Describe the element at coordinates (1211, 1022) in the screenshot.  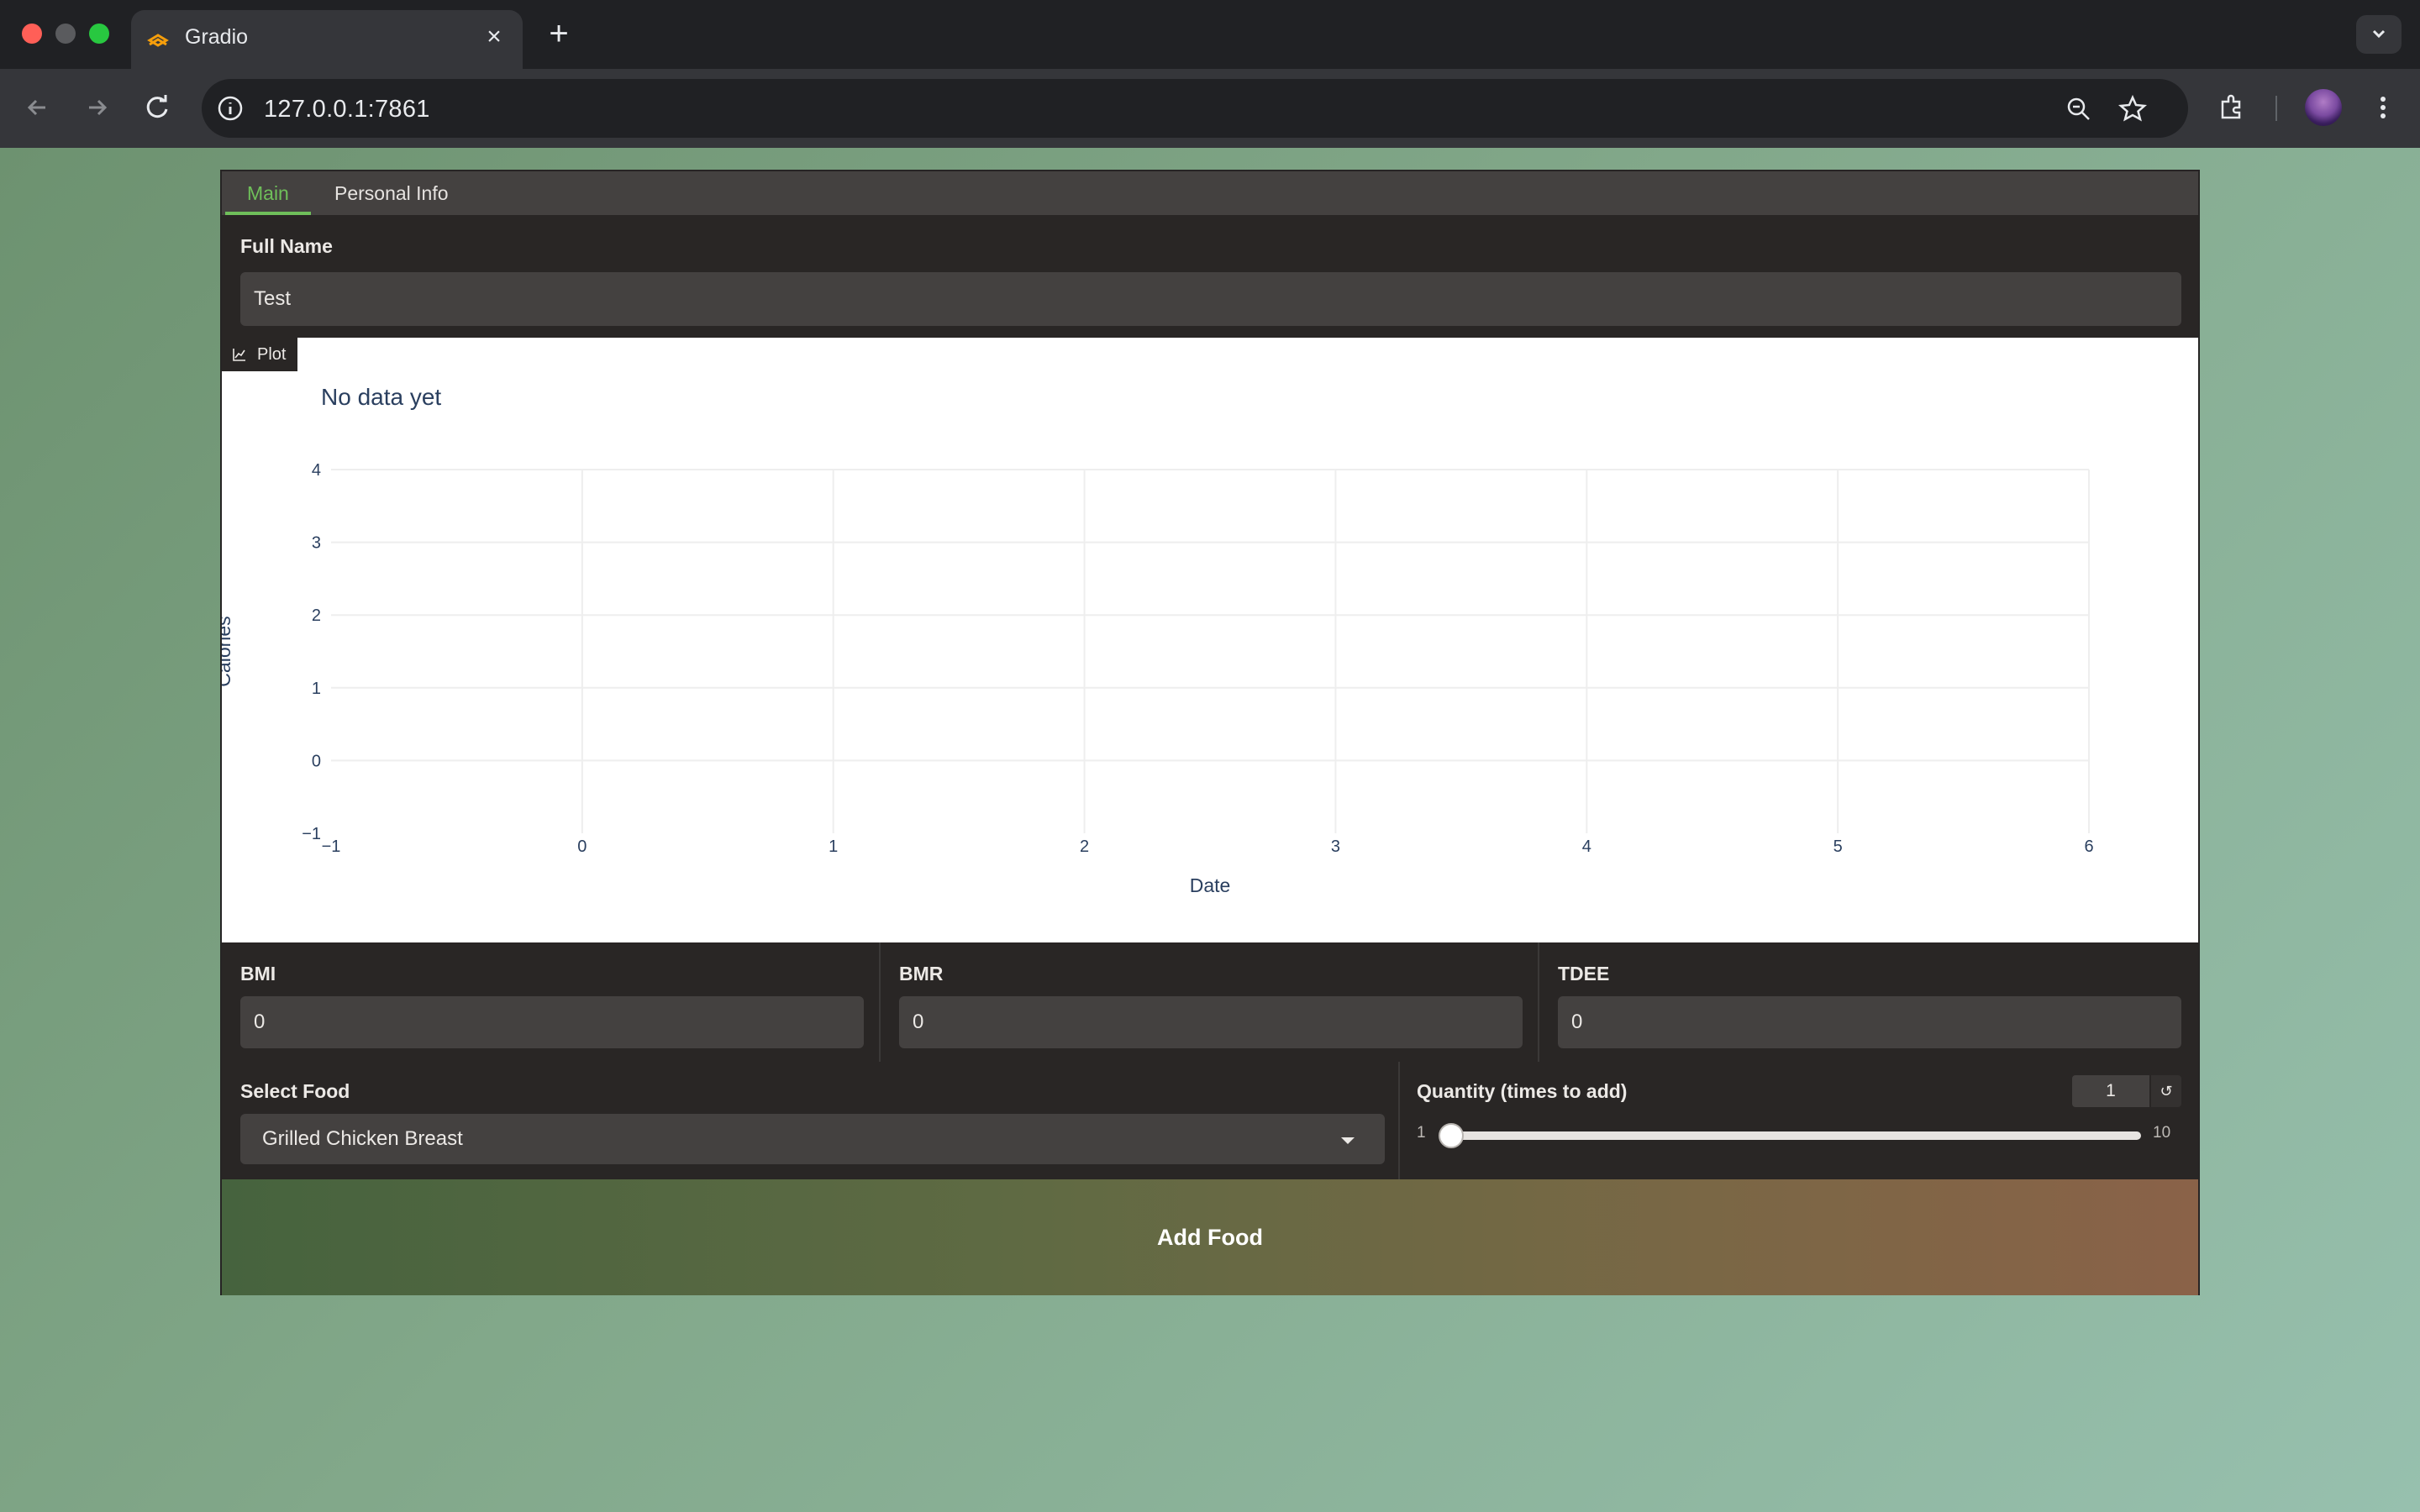
I see `bmr-field: 0` at that location.